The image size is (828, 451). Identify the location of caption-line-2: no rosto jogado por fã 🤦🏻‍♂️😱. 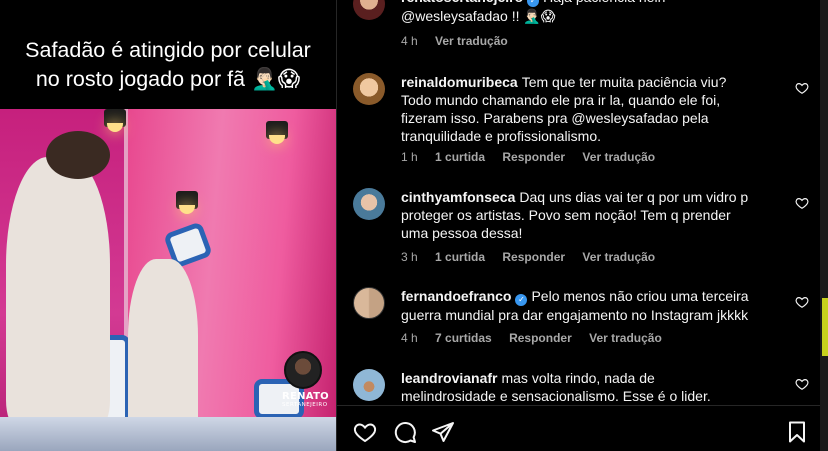
(168, 79).